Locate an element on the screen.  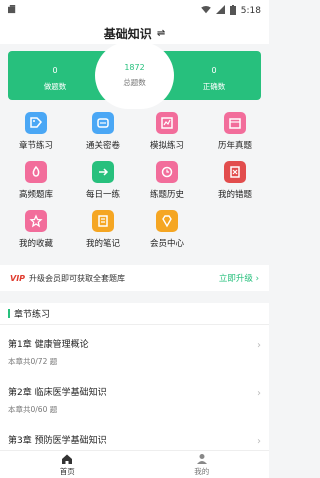
chapter-title: 第2章 临床医学基础知识 is located at coordinates (57, 393).